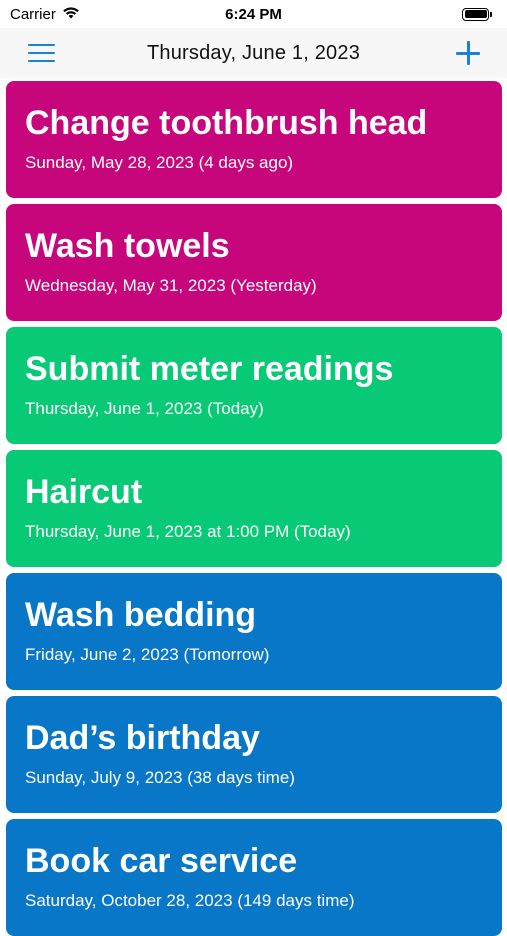 The width and height of the screenshot is (507, 936). Describe the element at coordinates (141, 615) in the screenshot. I see `task-title: Wash bedding` at that location.